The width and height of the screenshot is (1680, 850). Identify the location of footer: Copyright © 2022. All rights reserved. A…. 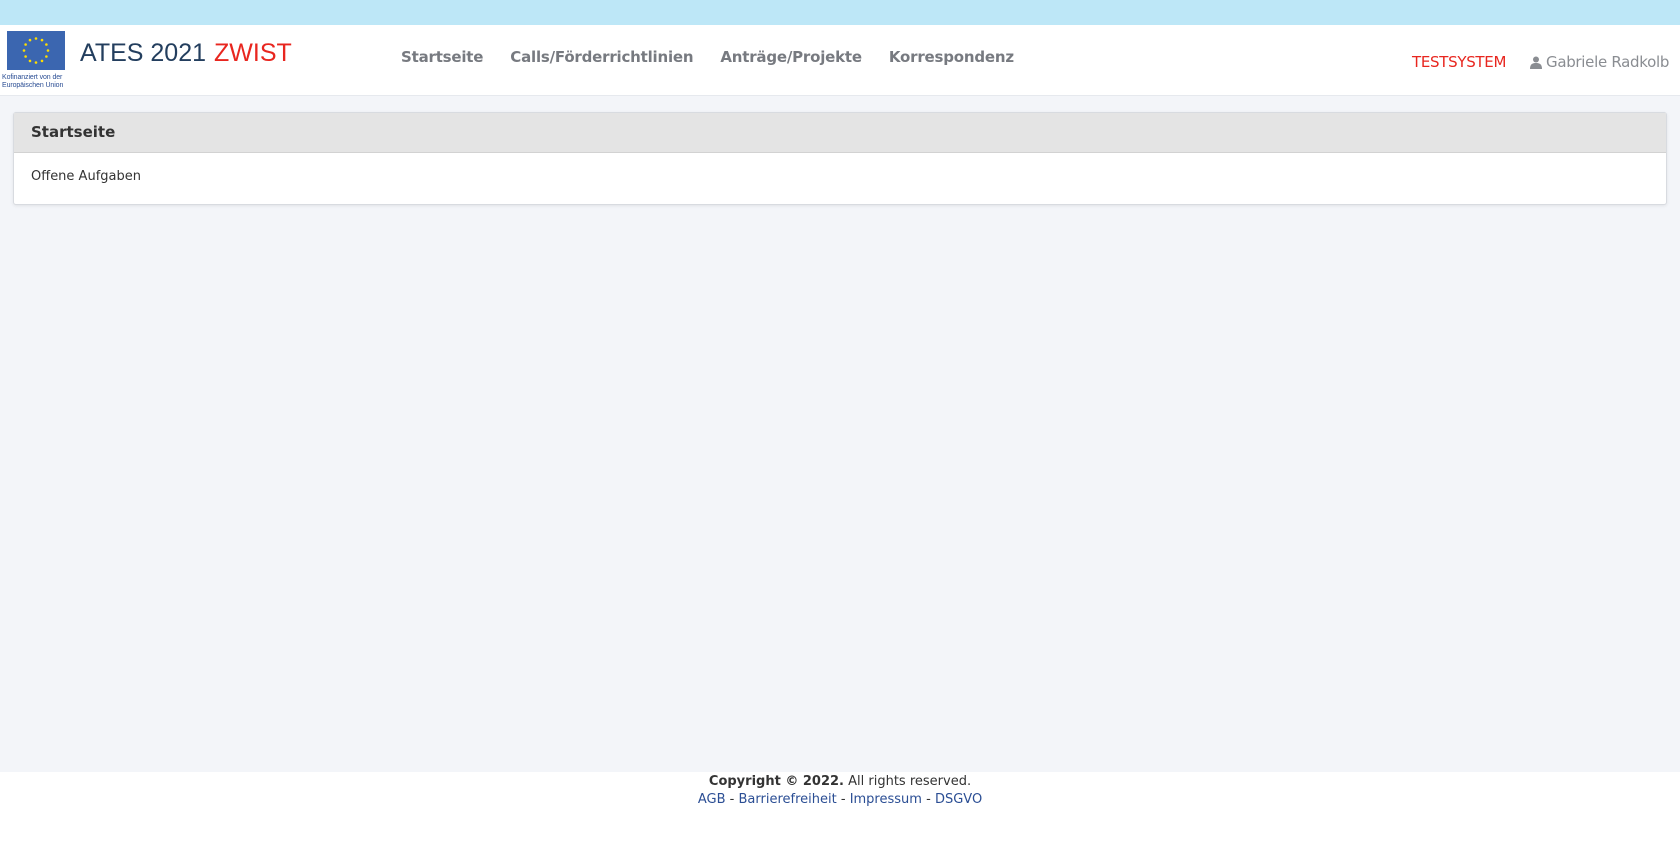
(840, 811).